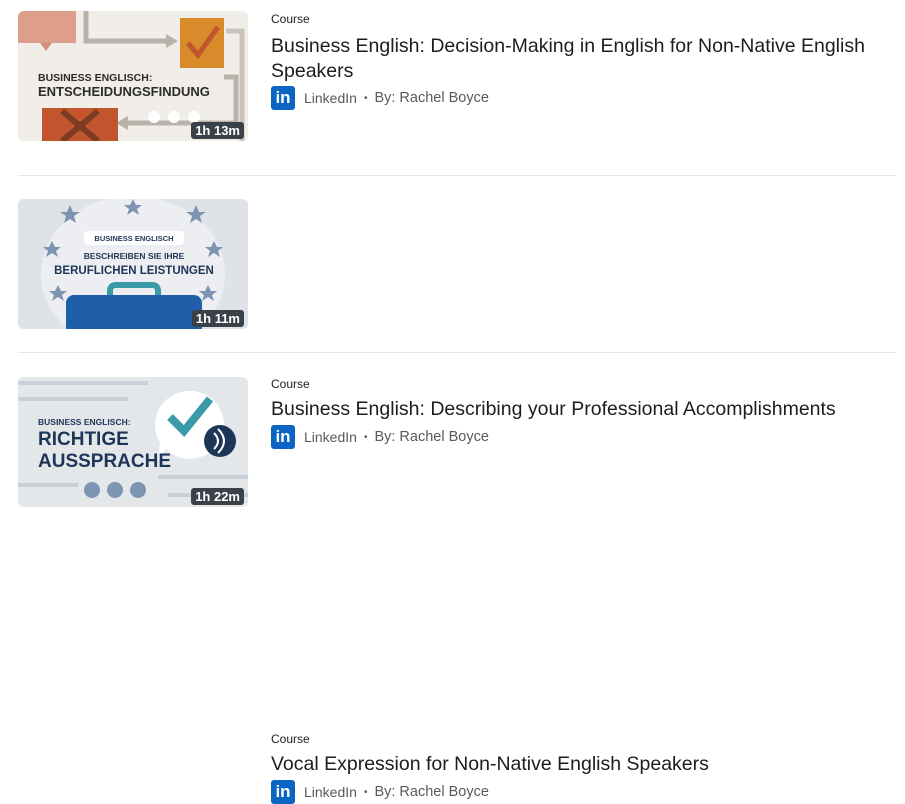 The height and width of the screenshot is (804, 905). I want to click on duration-badge: 1h 22m, so click(217, 496).